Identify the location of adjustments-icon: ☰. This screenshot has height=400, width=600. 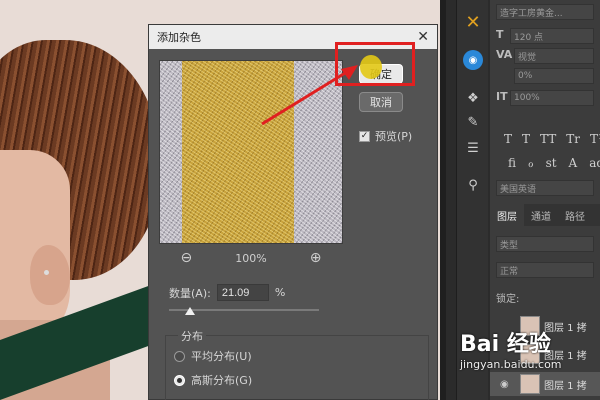
(473, 148).